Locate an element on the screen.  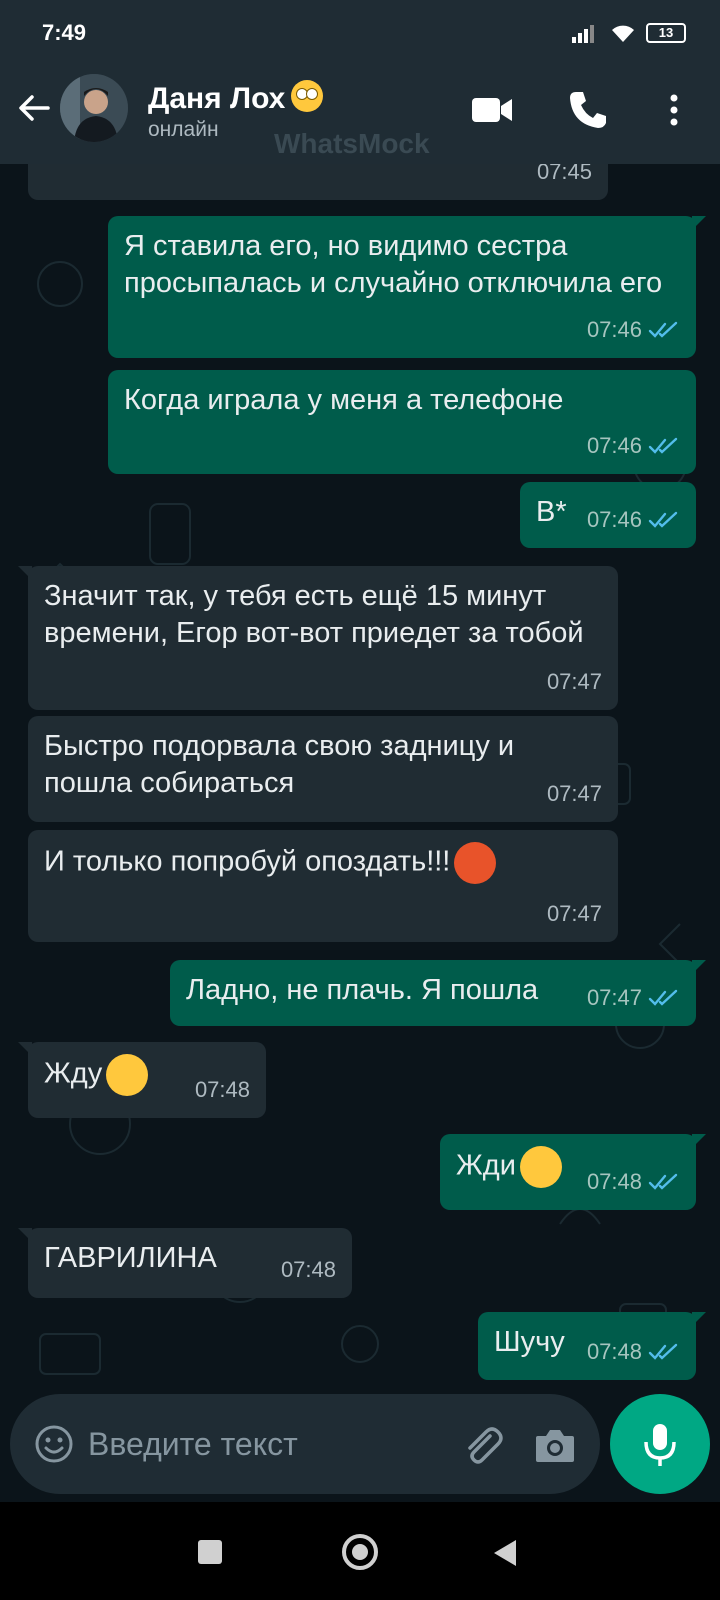
status-icons: 13 is located at coordinates (629, 33).